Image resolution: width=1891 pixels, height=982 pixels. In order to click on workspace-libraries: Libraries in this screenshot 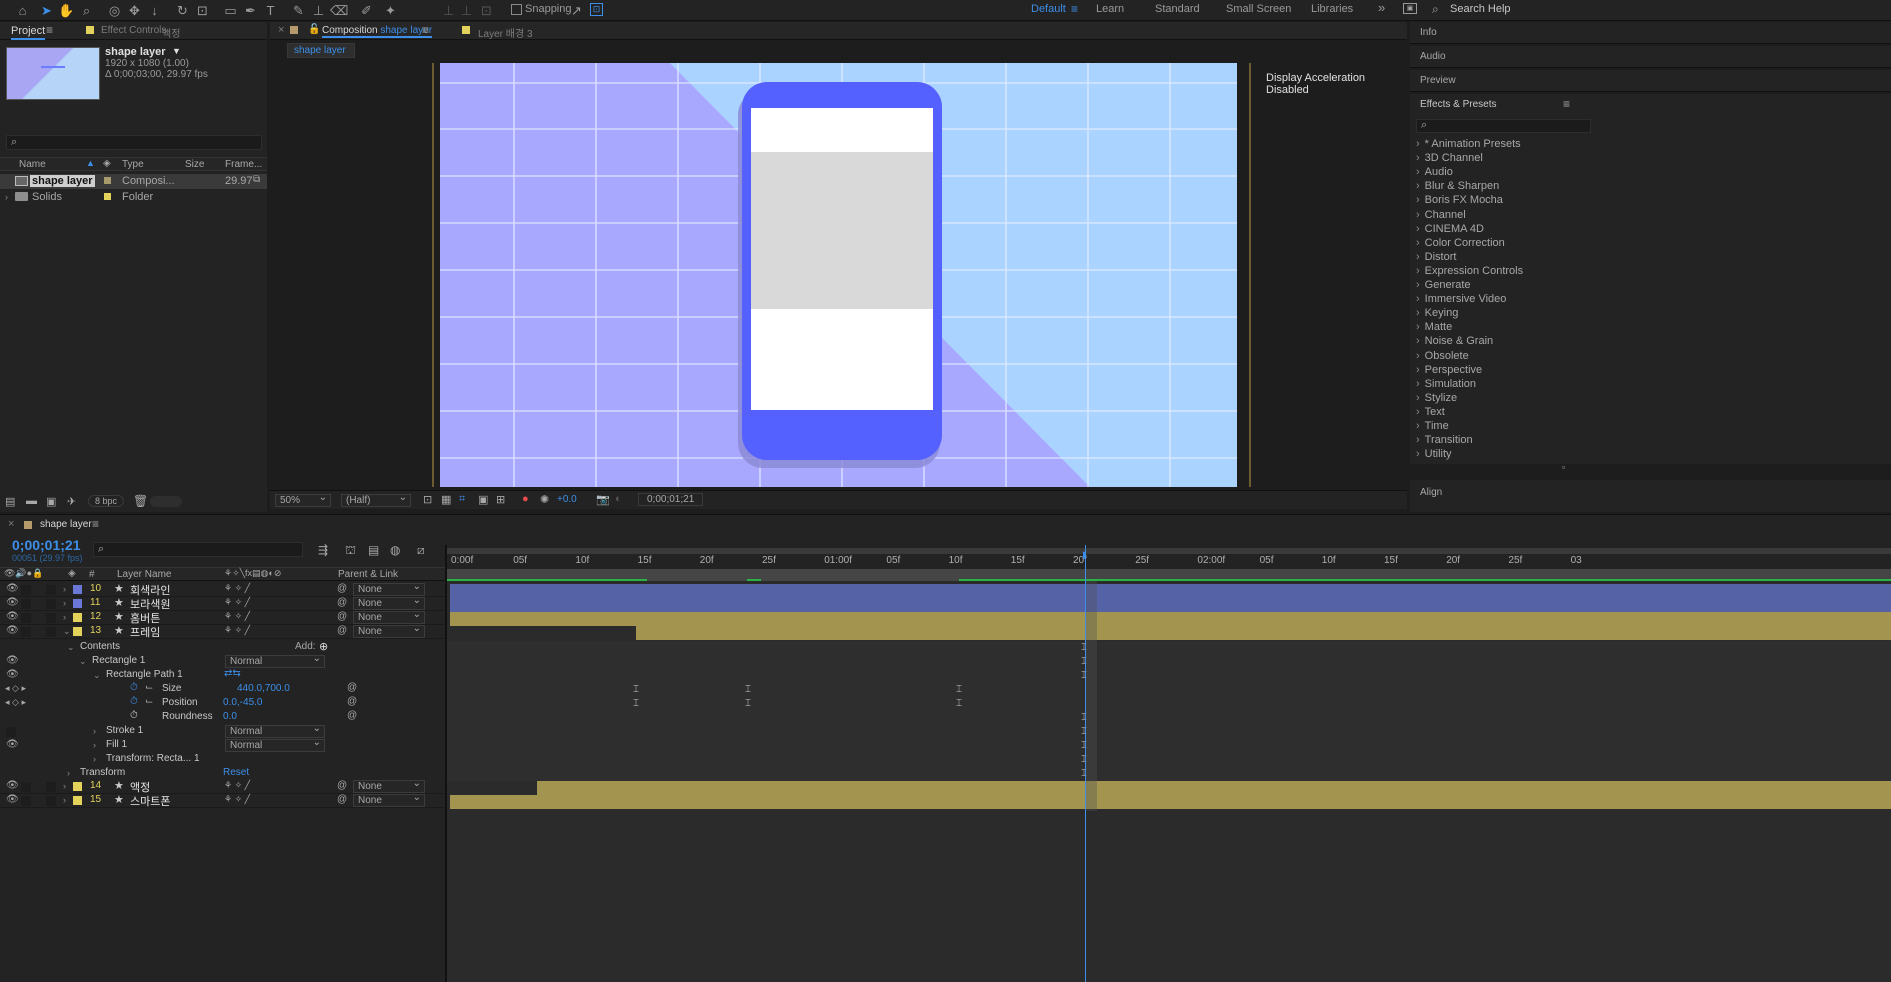, I will do `click(1332, 9)`.